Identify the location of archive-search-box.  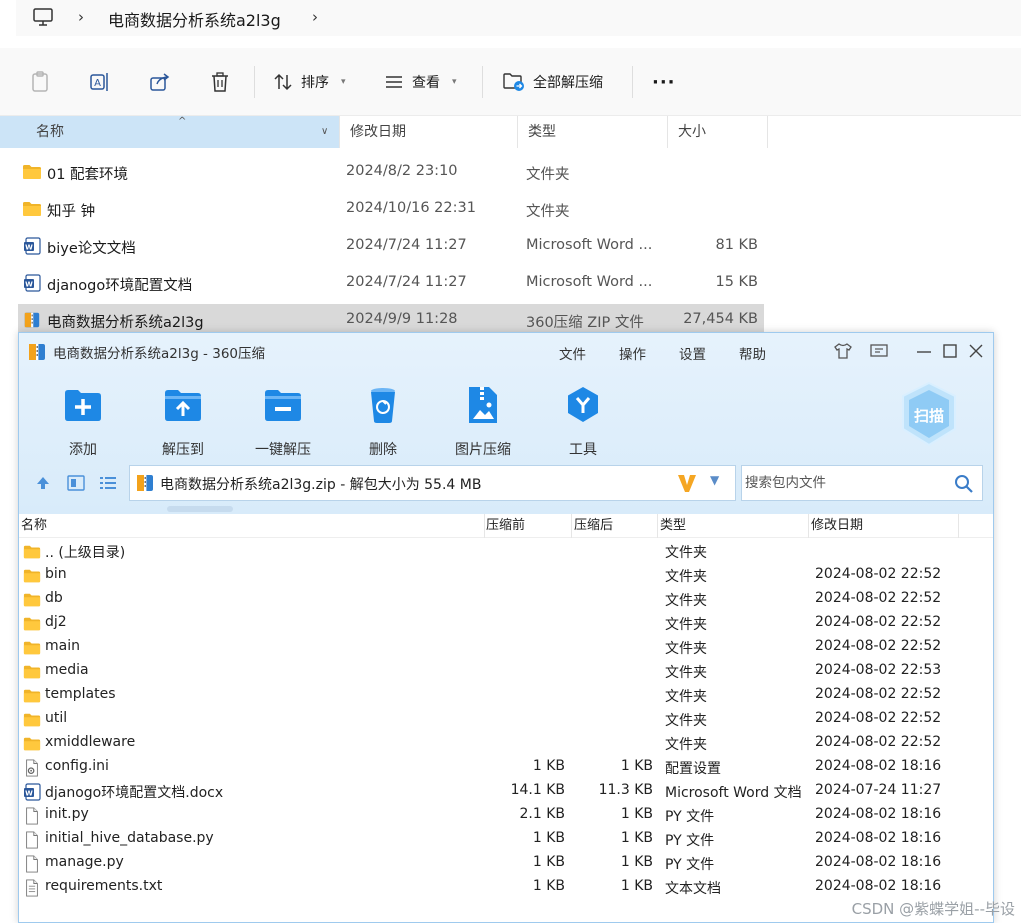
(862, 483).